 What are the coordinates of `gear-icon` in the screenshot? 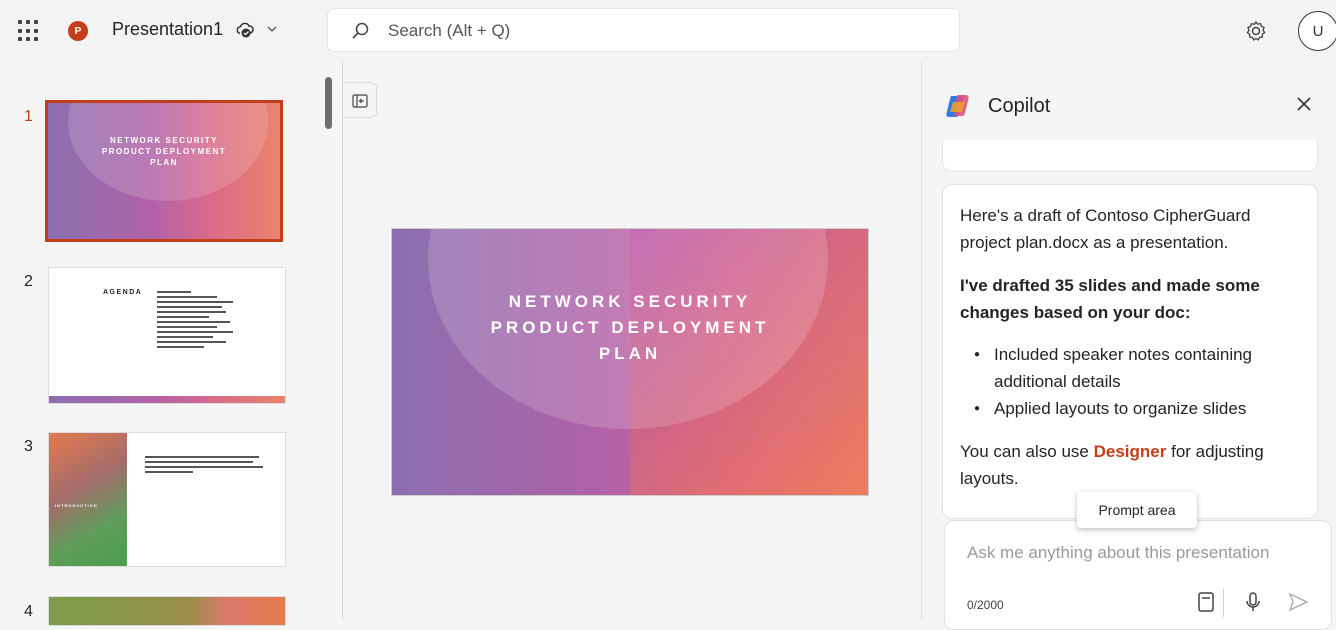 It's located at (1256, 31).